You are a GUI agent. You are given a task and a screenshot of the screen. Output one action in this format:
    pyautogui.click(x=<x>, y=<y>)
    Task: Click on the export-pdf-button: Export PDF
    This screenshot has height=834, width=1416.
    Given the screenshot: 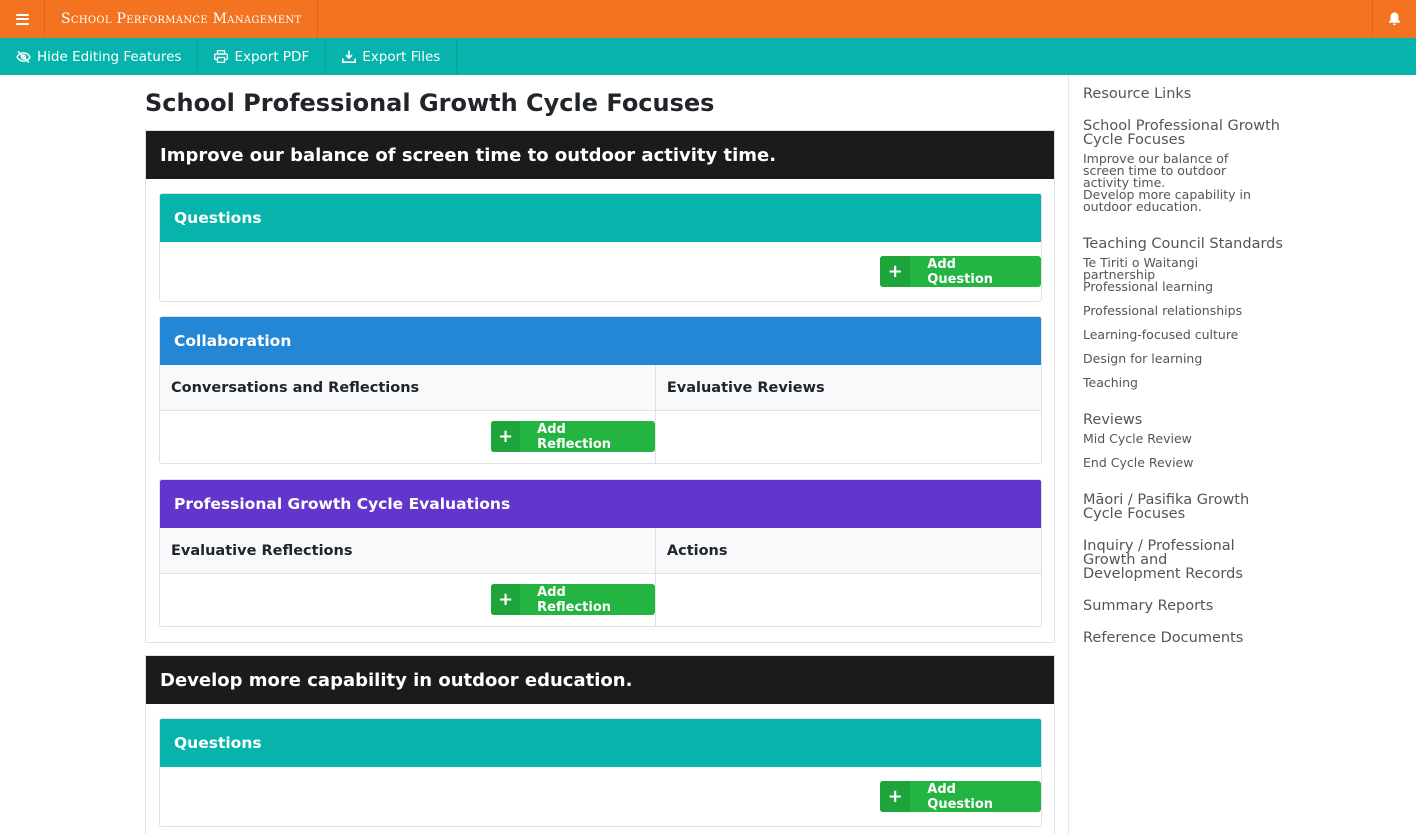 What is the action you would take?
    pyautogui.click(x=262, y=56)
    